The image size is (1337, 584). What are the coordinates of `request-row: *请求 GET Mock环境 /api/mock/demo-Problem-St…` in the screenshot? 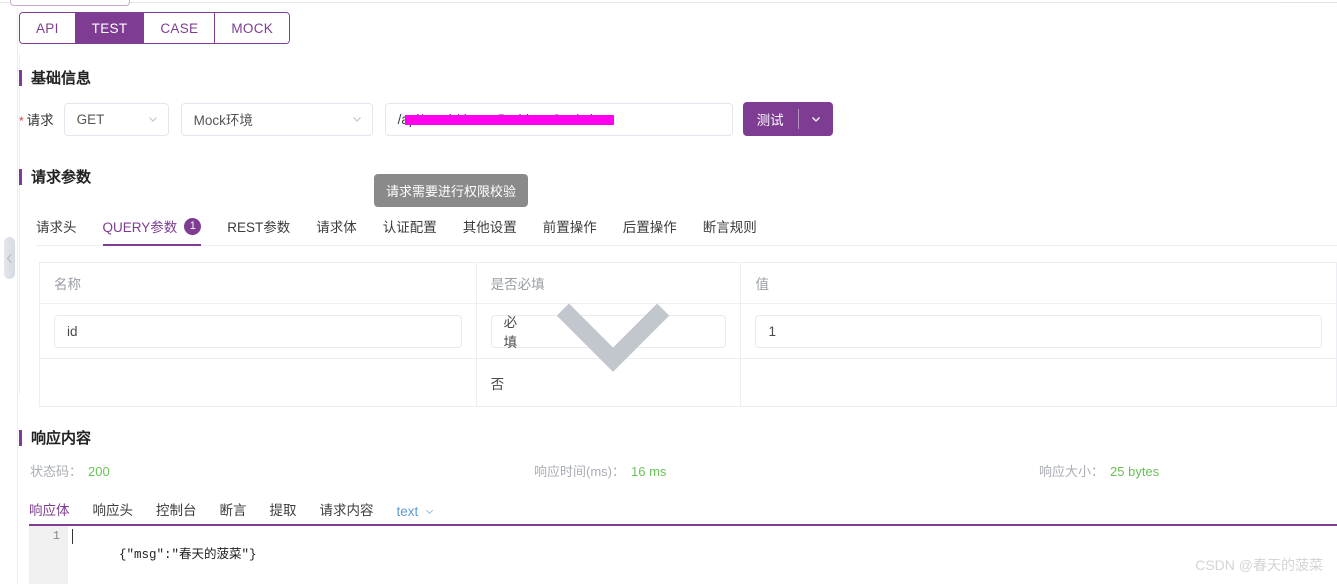 It's located at (426, 119).